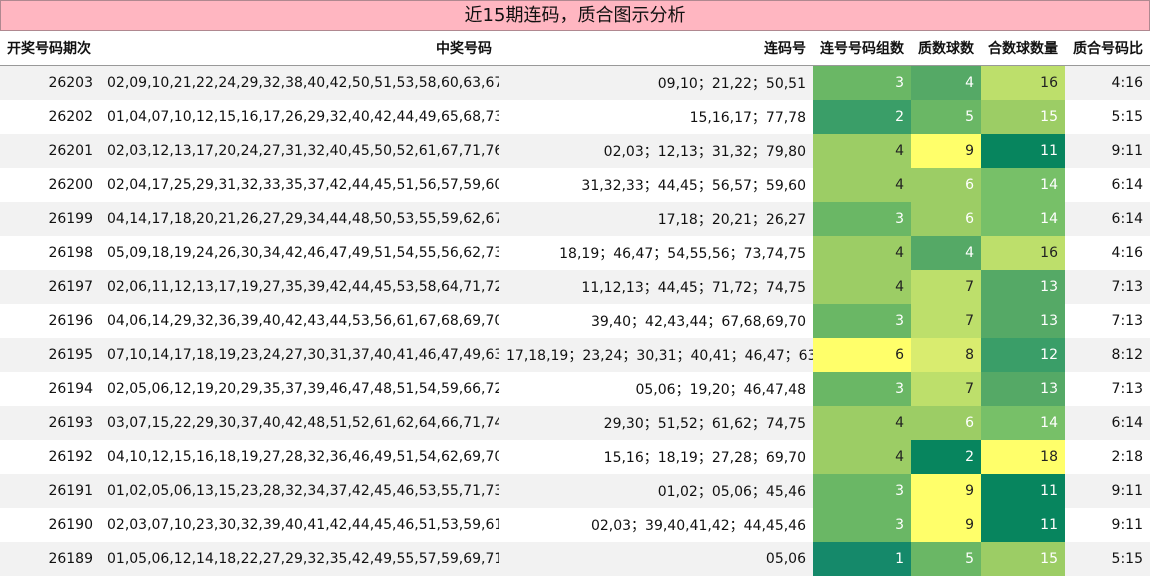 The height and width of the screenshot is (576, 1150). What do you see at coordinates (1107, 457) in the screenshot?
I see `cell-ratio: 2:18` at bounding box center [1107, 457].